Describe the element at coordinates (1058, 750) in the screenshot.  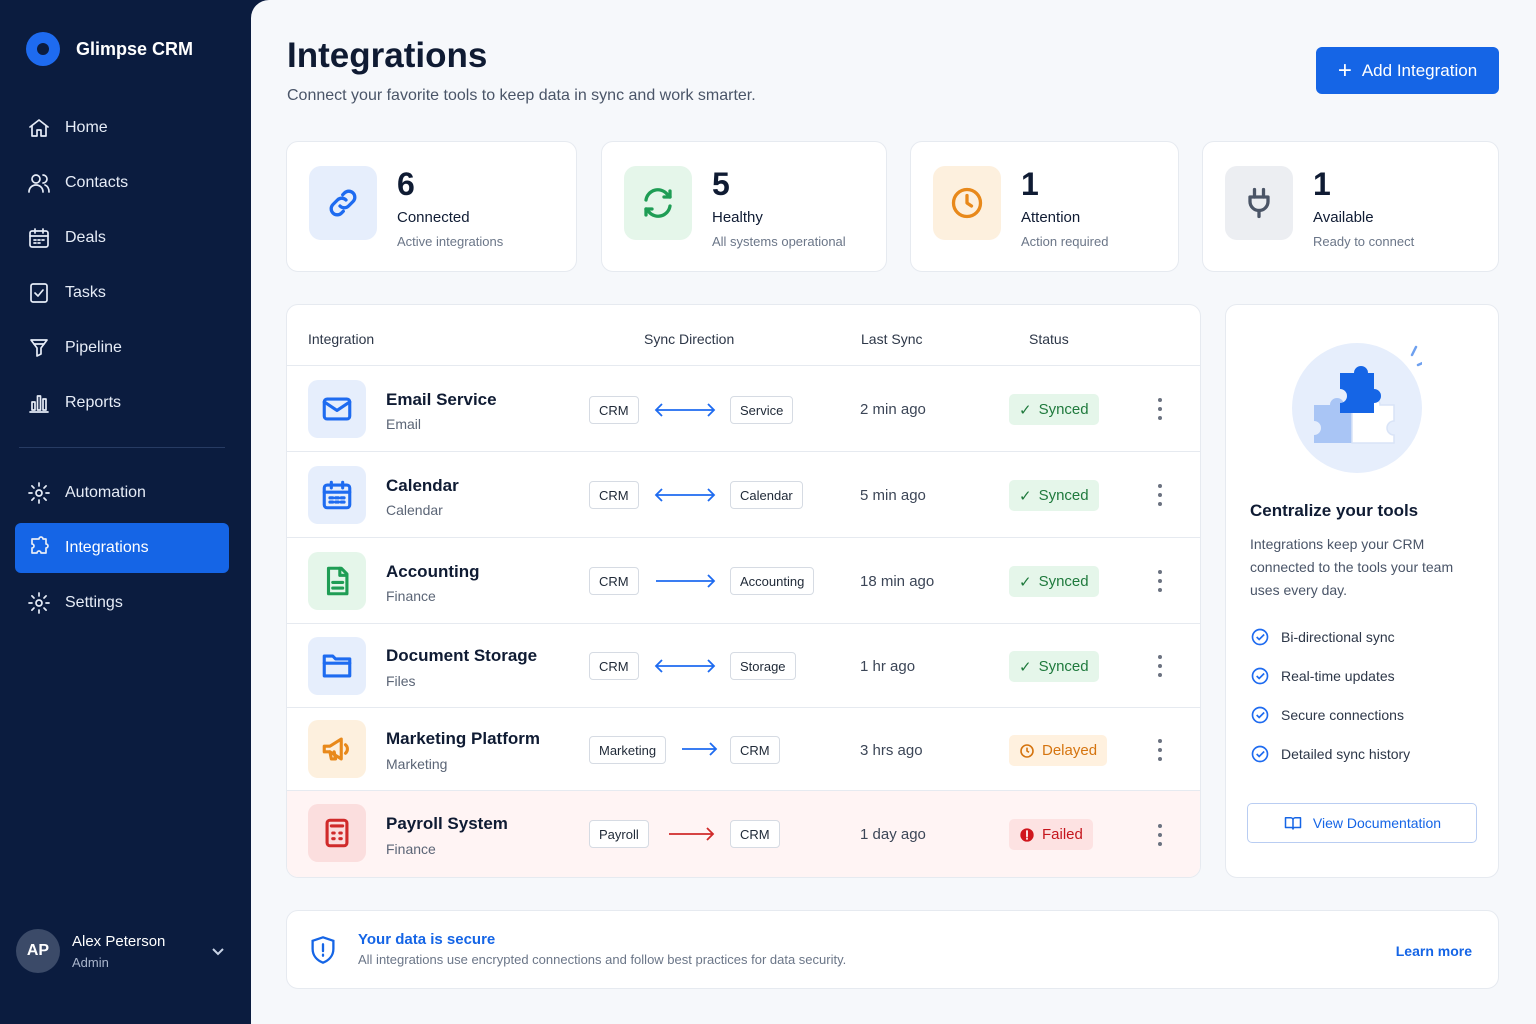
I see `status-badge: Delayed` at that location.